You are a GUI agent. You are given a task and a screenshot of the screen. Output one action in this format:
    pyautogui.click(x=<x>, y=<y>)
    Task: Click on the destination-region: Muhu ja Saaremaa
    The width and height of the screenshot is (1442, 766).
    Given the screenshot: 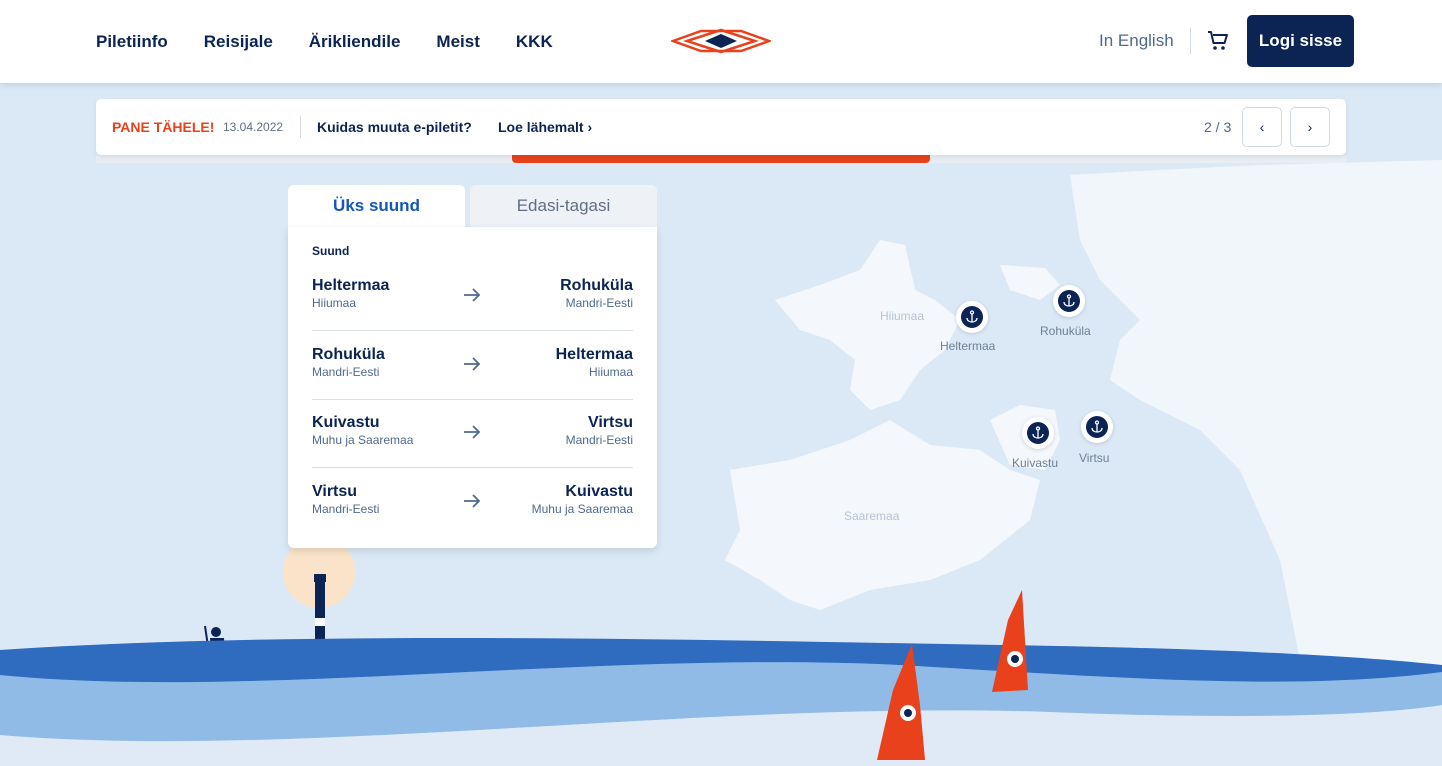 What is the action you would take?
    pyautogui.click(x=582, y=509)
    